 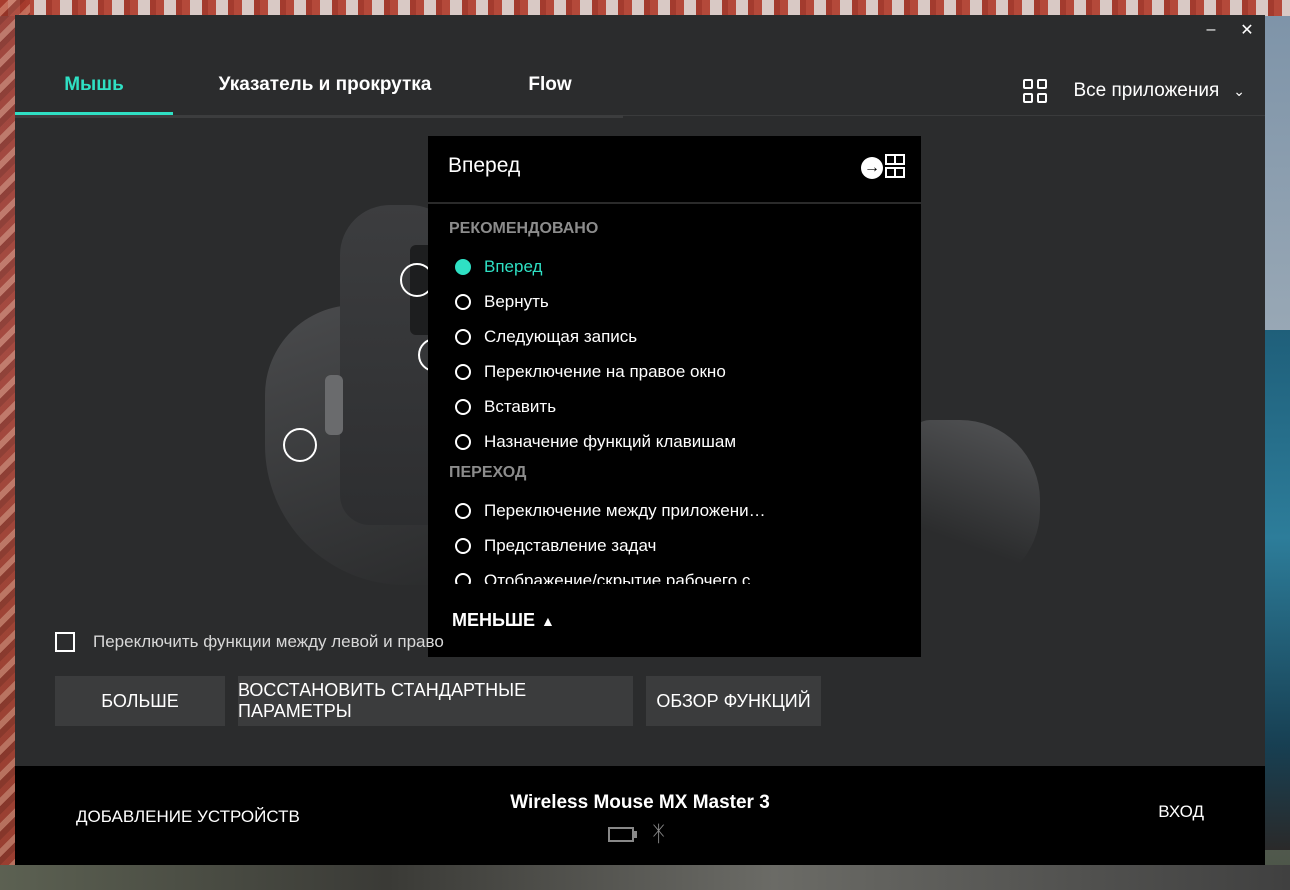 I want to click on option-show-desktop: Отображение/скрытие рабочего с, so click(x=602, y=576).